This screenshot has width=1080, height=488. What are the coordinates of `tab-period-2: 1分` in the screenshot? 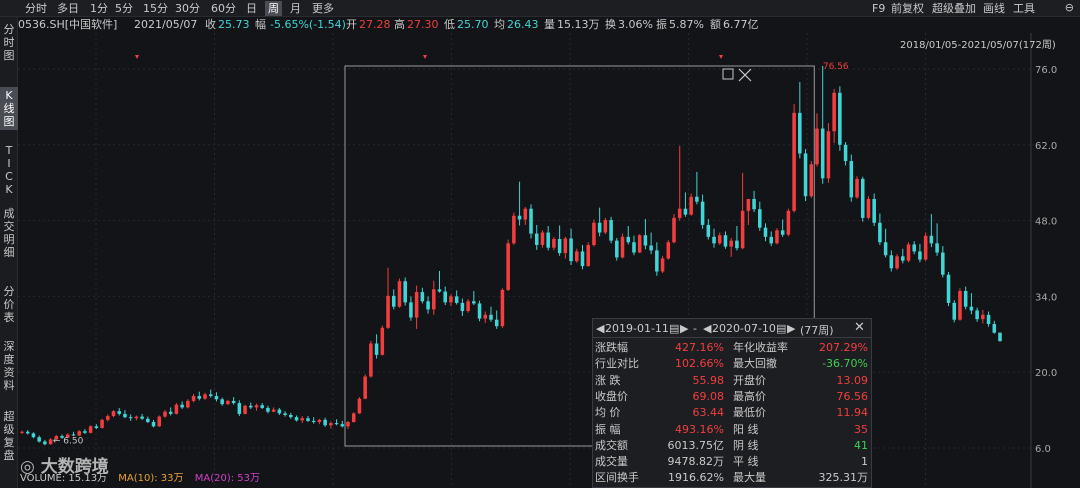 It's located at (99, 8).